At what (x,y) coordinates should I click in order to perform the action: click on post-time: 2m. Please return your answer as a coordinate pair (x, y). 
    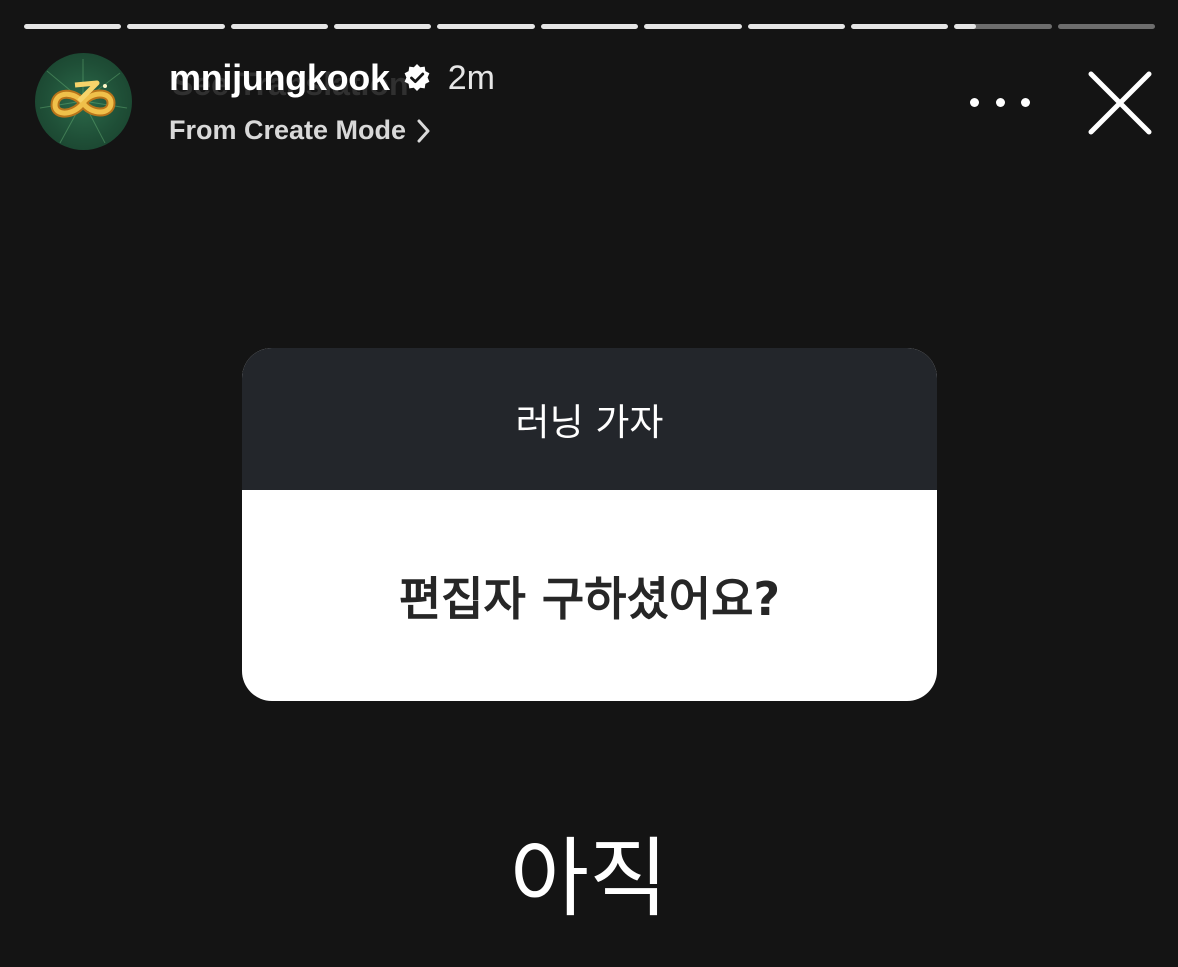
    Looking at the image, I should click on (471, 77).